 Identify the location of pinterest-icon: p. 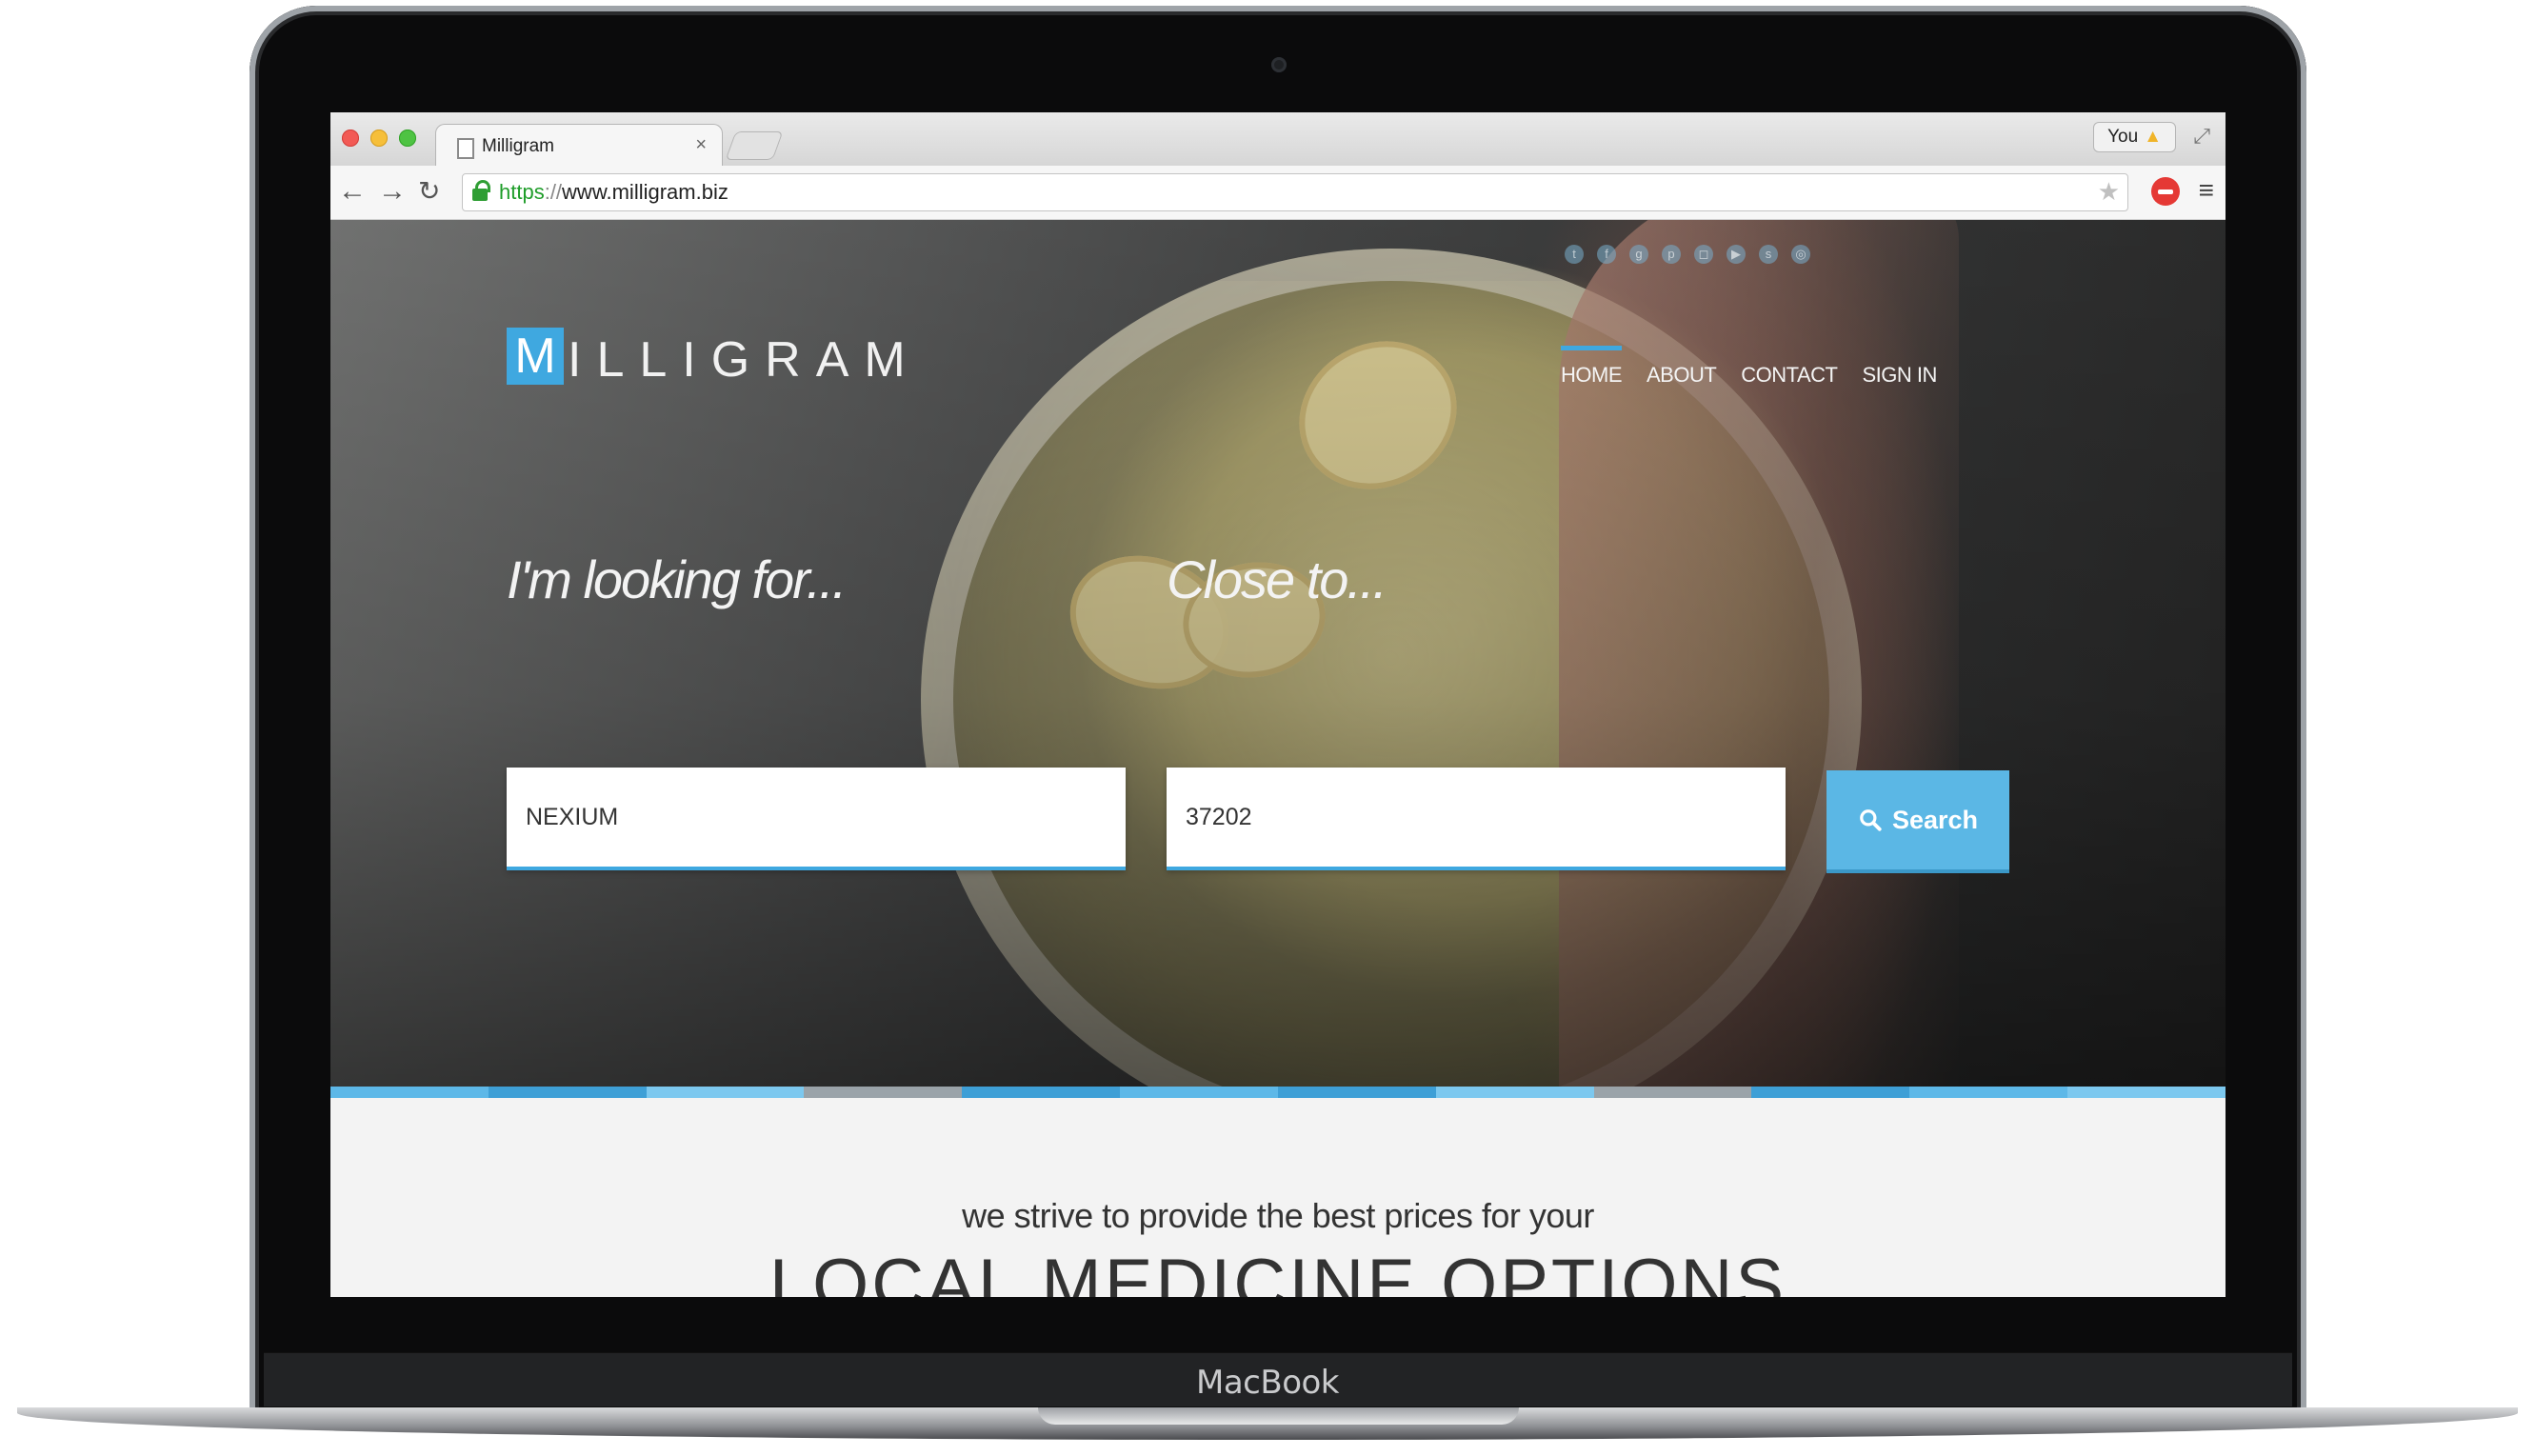
(1671, 255).